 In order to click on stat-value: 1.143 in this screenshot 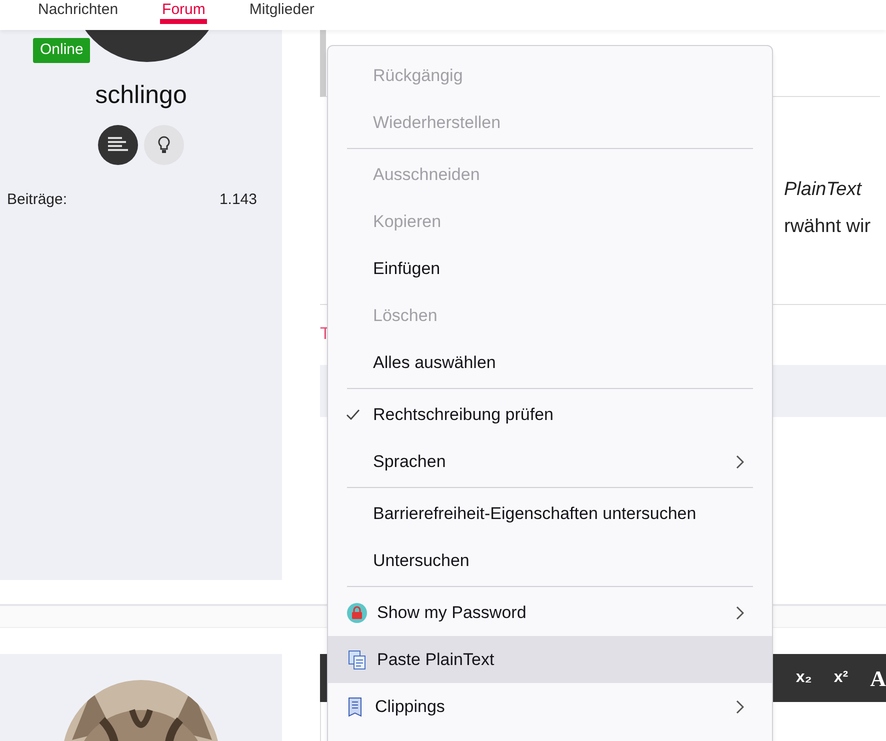, I will do `click(238, 200)`.